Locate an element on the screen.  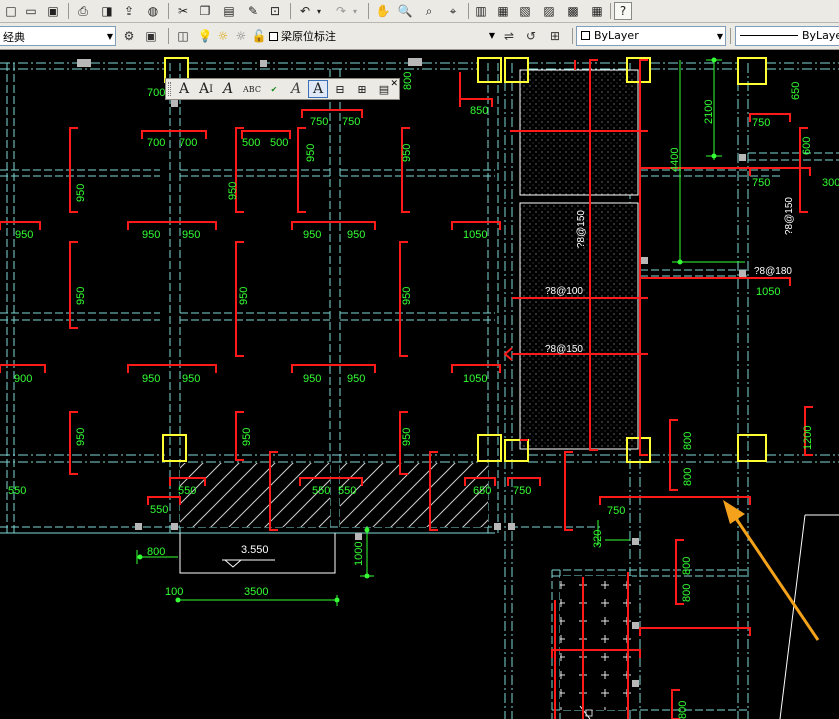
beam-bar is located at coordinates (508, 354).